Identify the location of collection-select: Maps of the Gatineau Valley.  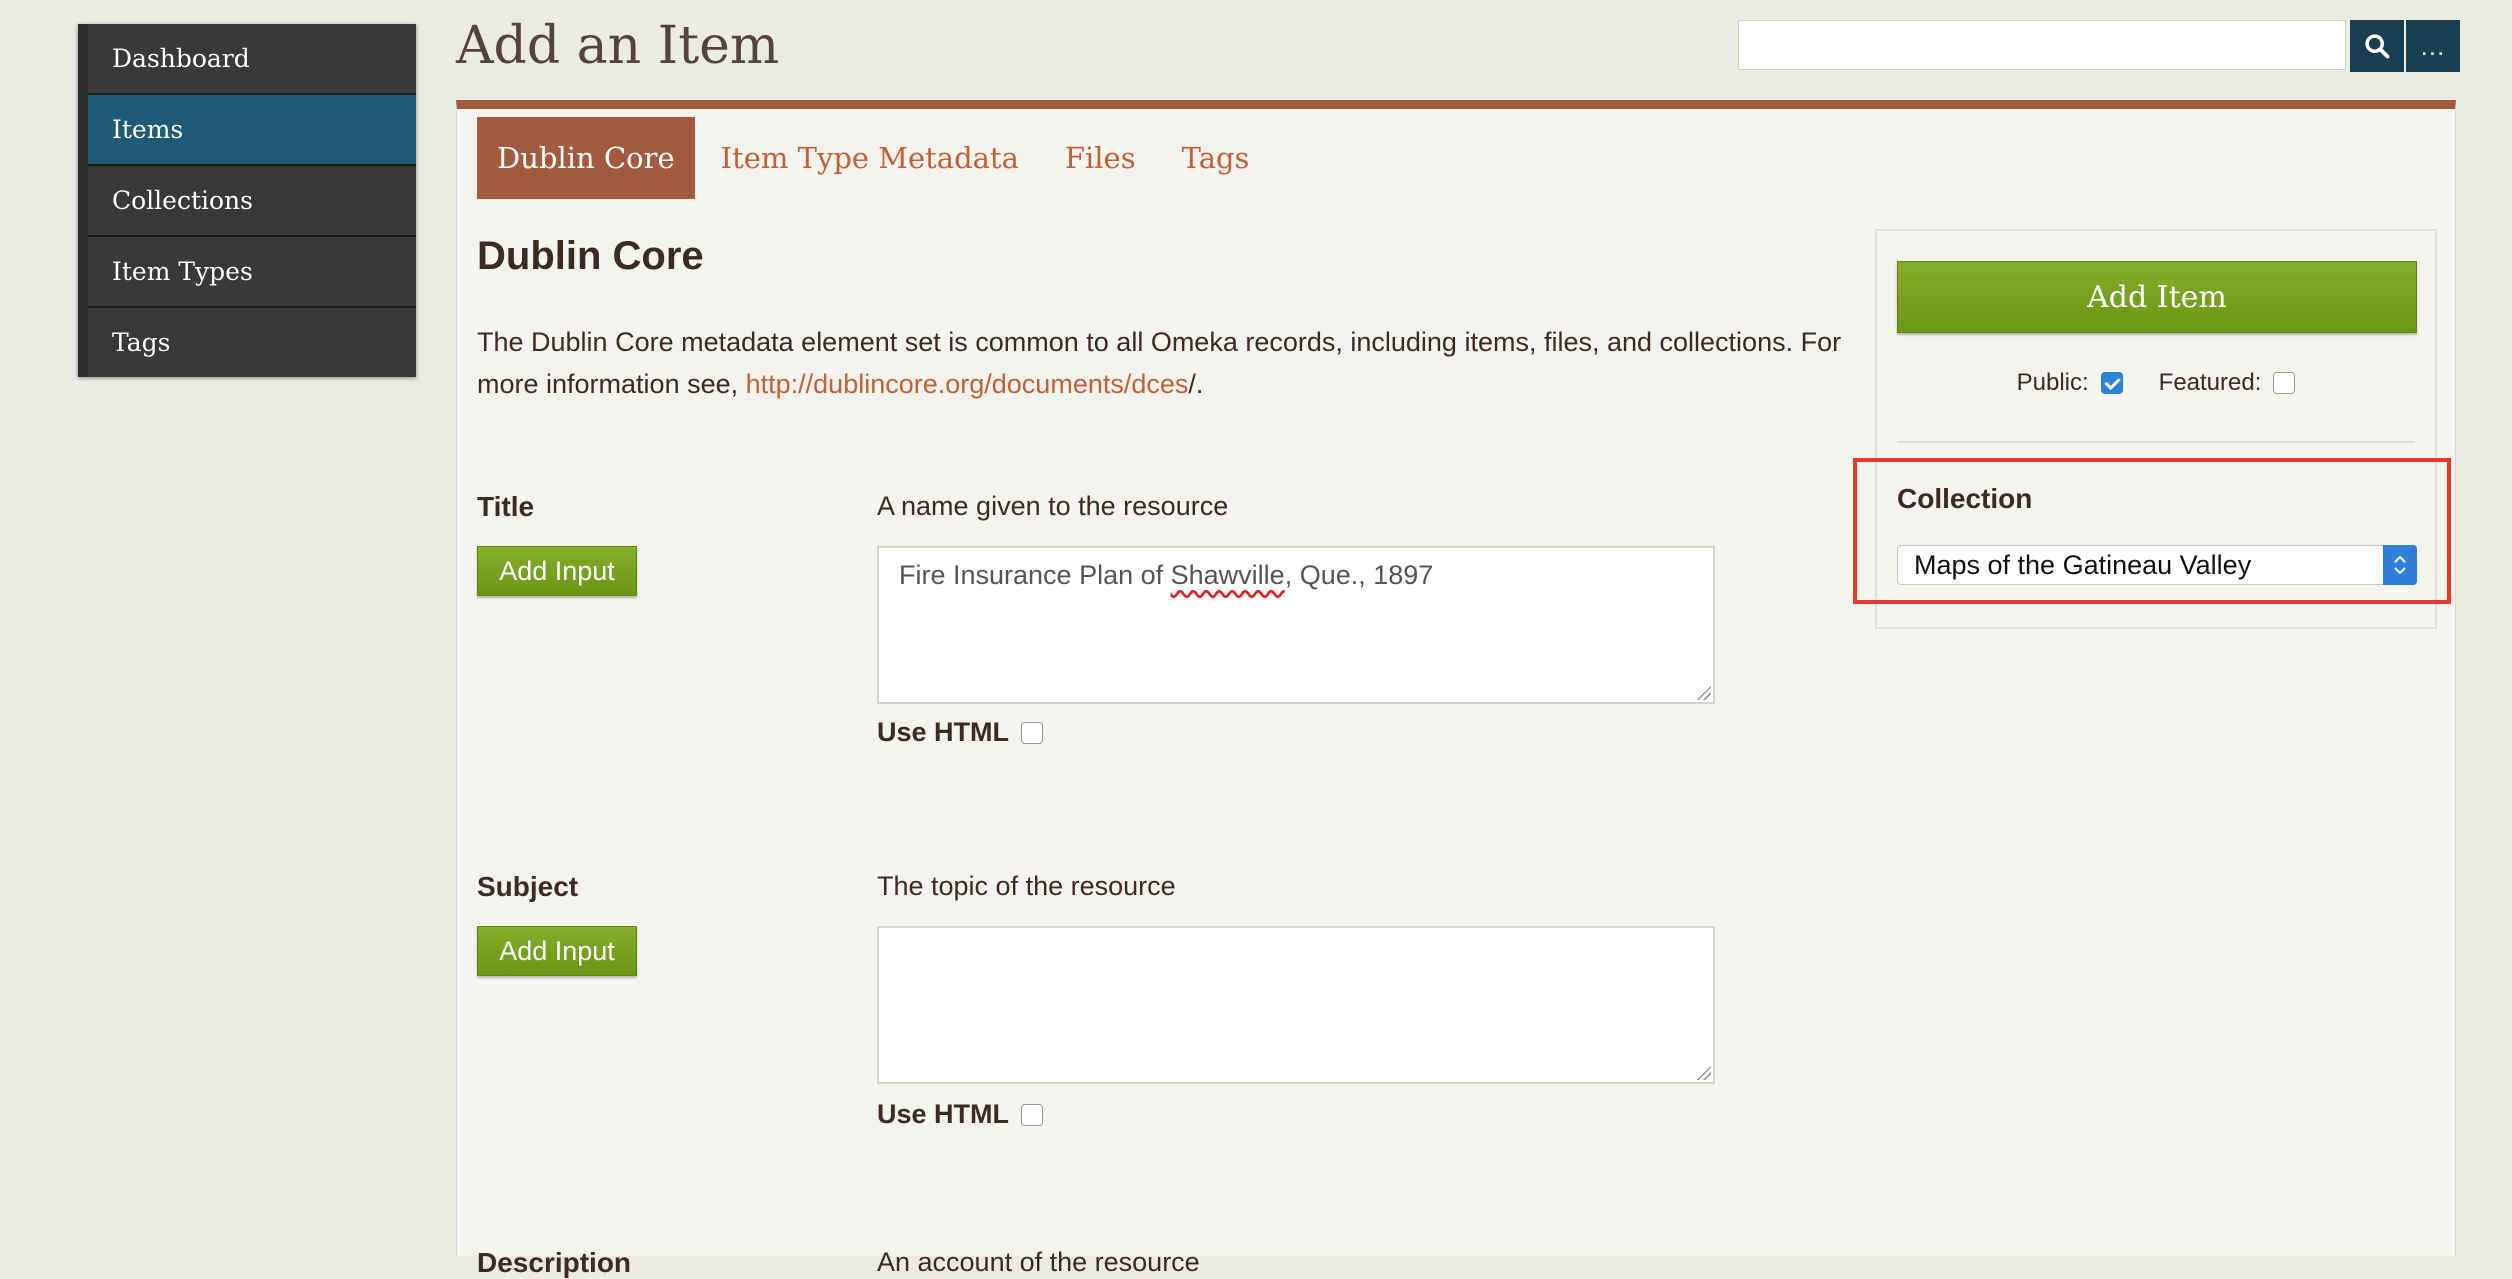
(2157, 565).